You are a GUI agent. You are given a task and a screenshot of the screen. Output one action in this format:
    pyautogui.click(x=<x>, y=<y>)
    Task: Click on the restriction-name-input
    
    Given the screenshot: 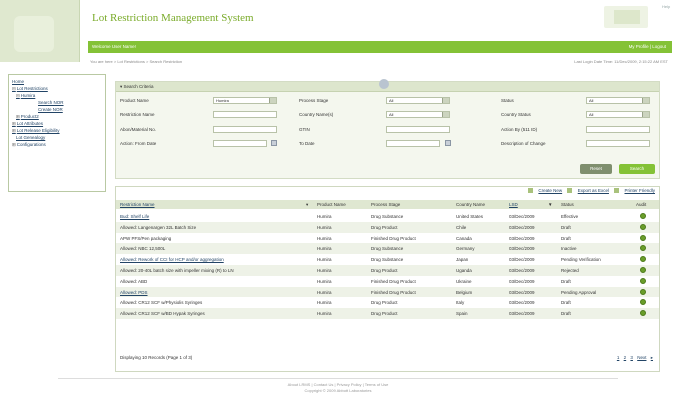 What is the action you would take?
    pyautogui.click(x=245, y=114)
    